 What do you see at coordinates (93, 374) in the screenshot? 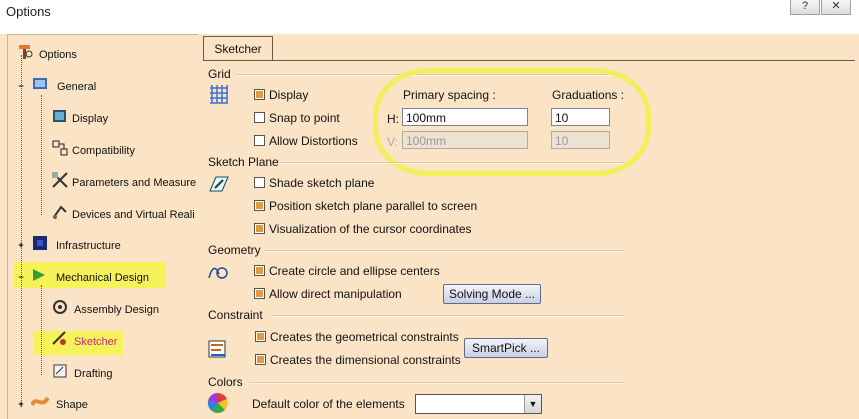
I see `tree-item-drafting: Drafting` at bounding box center [93, 374].